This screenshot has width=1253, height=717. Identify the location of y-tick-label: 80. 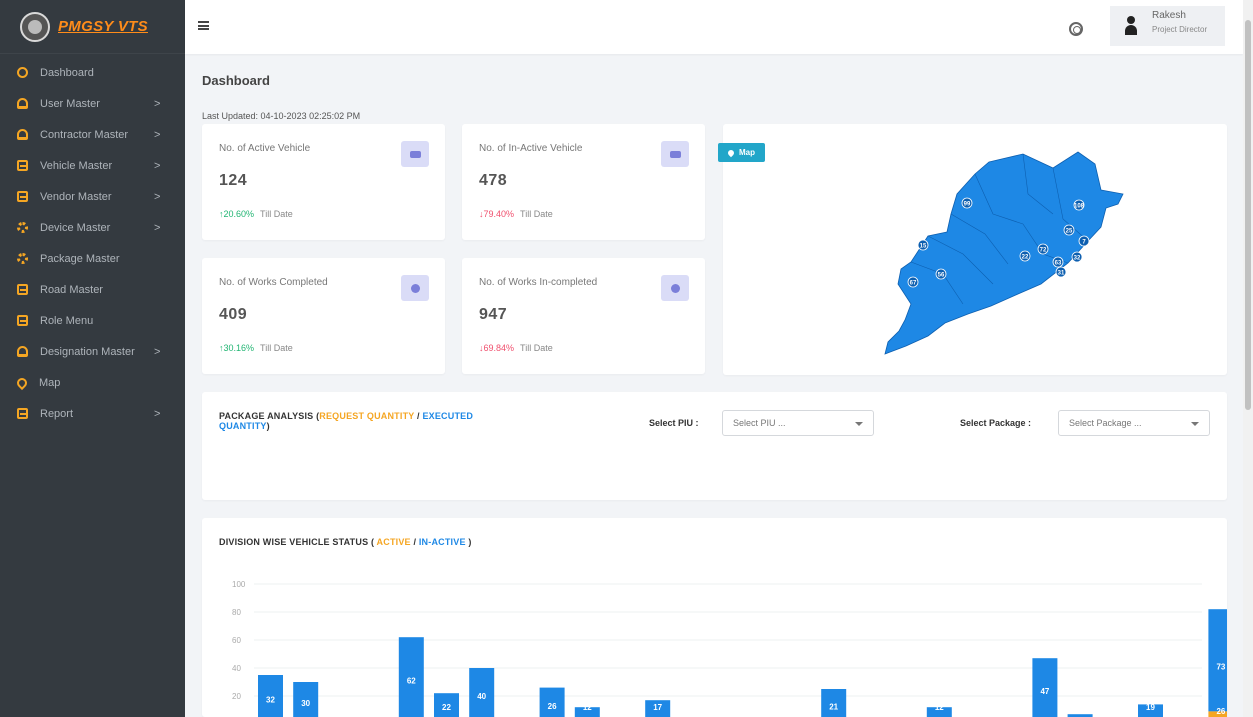
(236, 612).